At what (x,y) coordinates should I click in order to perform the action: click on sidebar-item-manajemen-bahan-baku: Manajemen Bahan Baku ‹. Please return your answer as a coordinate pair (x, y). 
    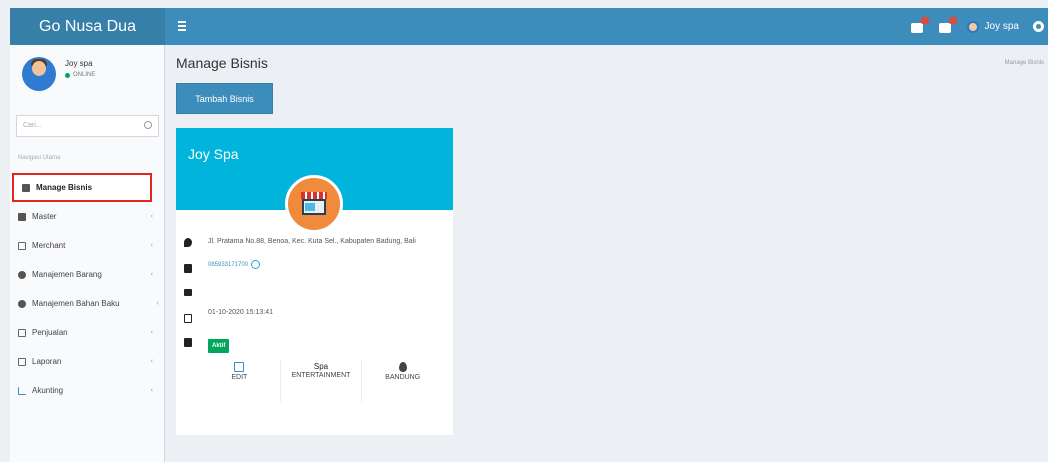
    Looking at the image, I should click on (87, 303).